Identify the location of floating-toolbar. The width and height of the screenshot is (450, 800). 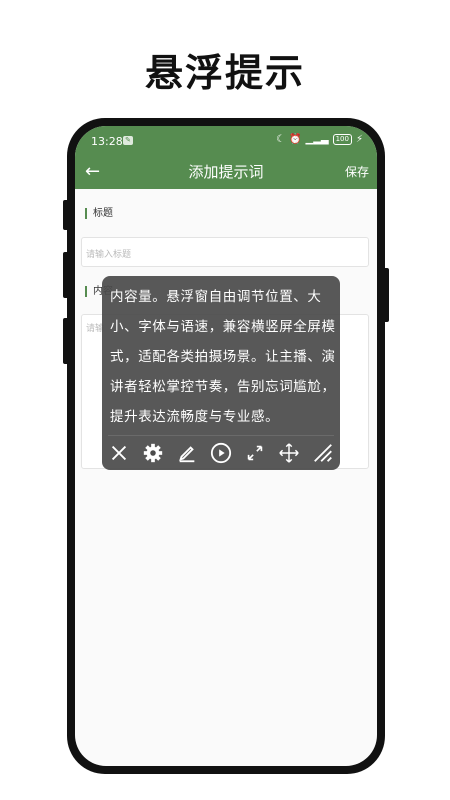
(221, 453).